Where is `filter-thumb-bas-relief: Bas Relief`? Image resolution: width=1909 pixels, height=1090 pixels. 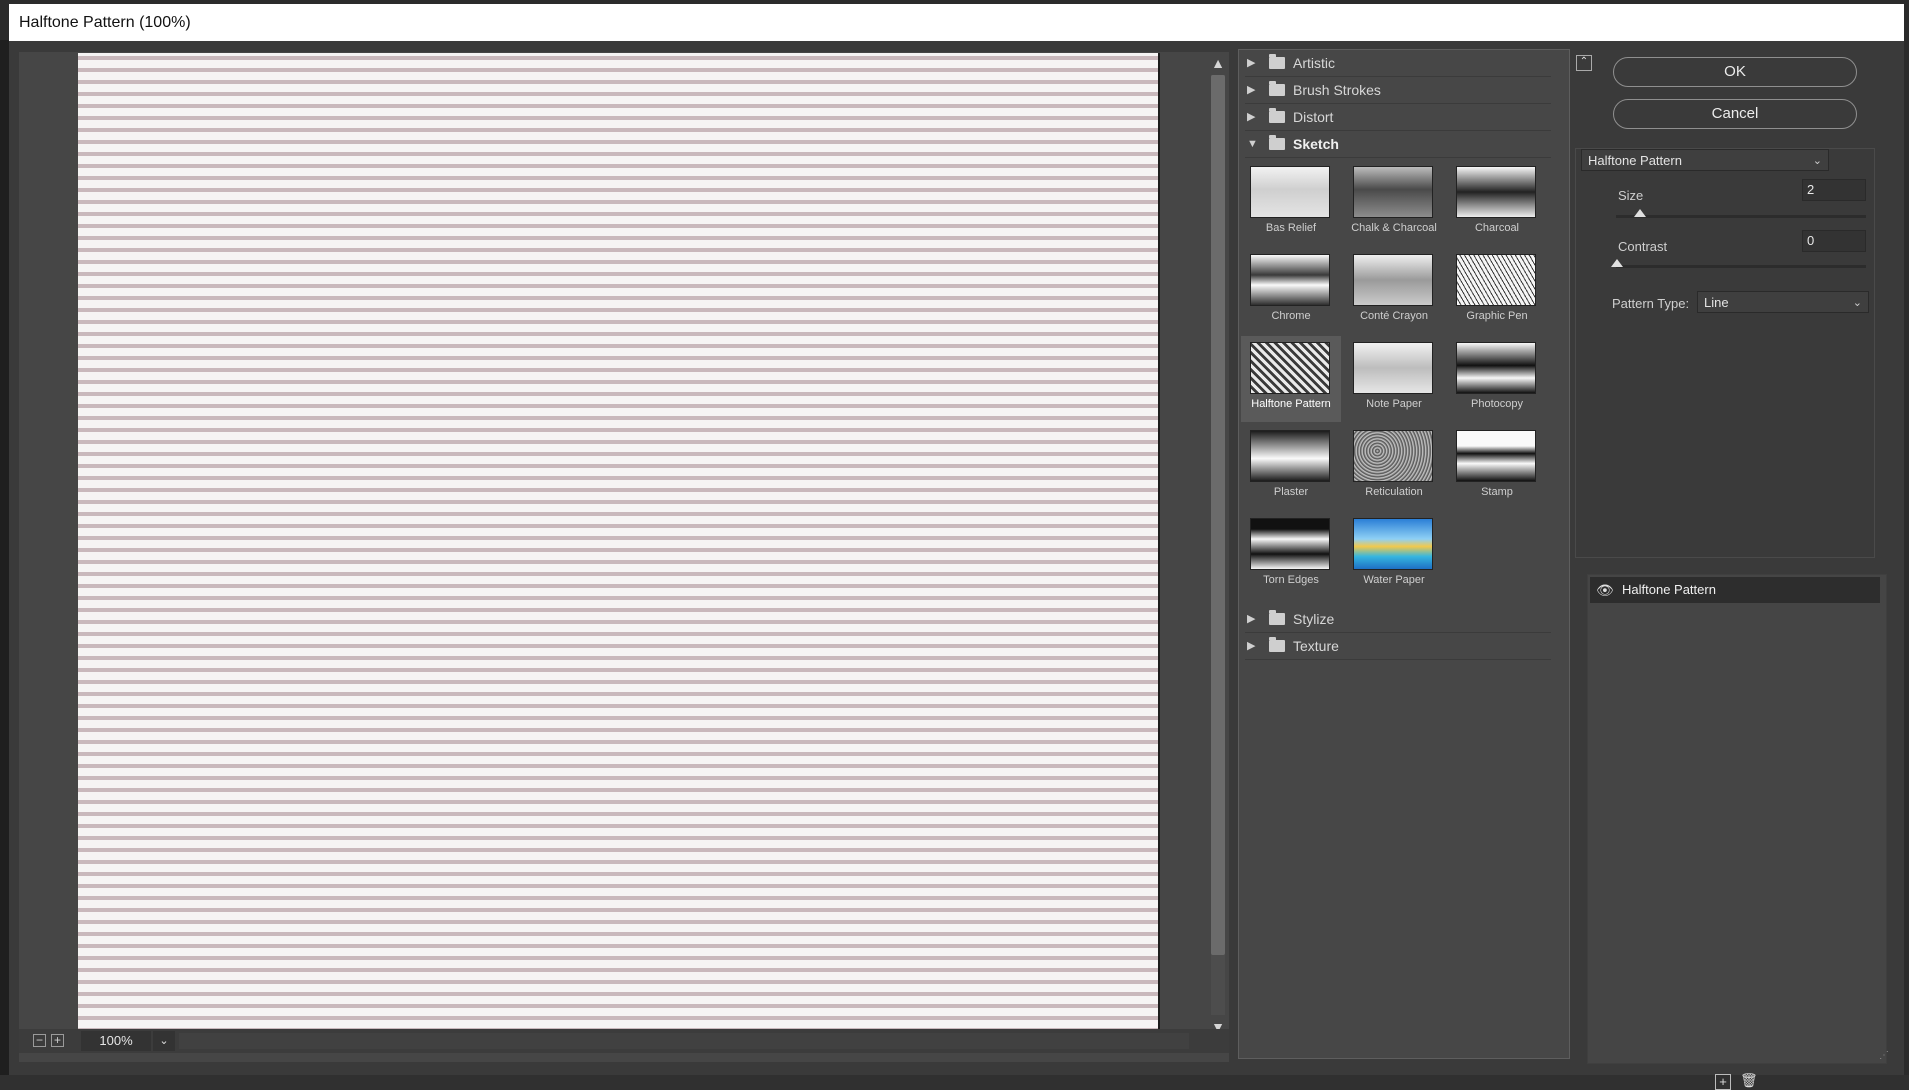 filter-thumb-bas-relief: Bas Relief is located at coordinates (1291, 203).